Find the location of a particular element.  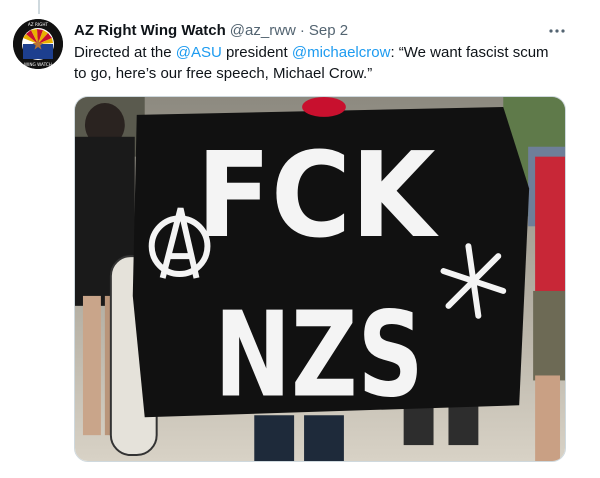

thread-line is located at coordinates (39, 7).